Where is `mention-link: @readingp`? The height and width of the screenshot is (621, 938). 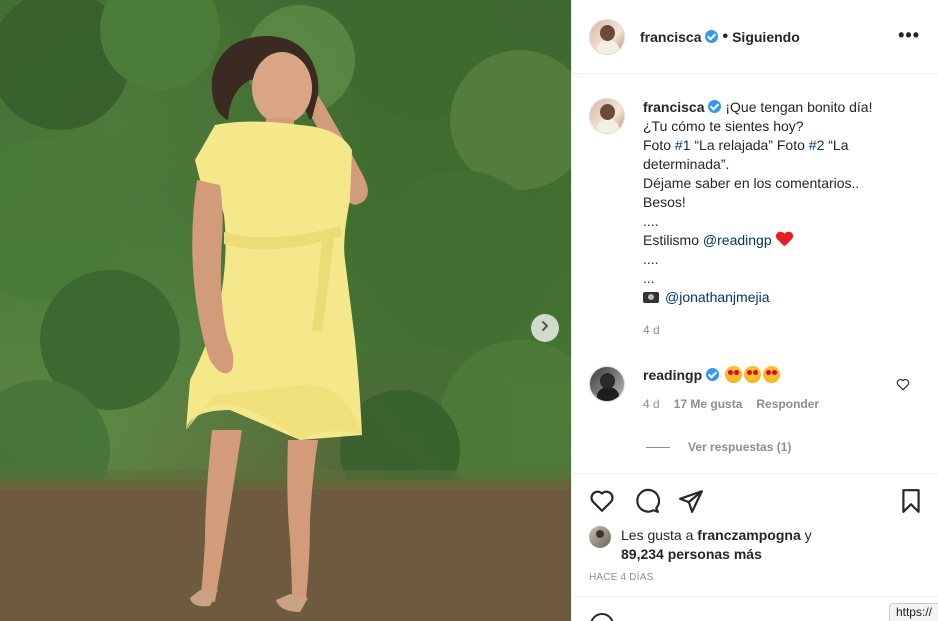
mention-link: @readingp is located at coordinates (737, 240).